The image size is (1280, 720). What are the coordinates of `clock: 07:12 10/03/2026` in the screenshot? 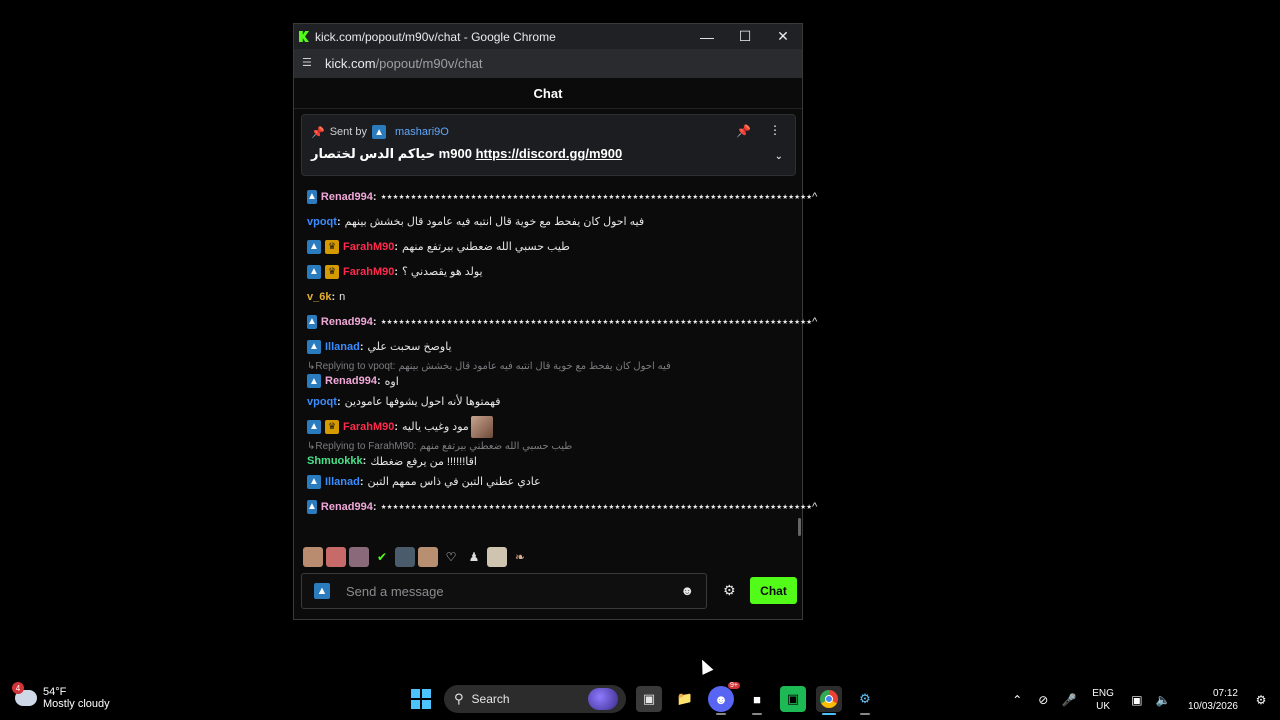 It's located at (1213, 700).